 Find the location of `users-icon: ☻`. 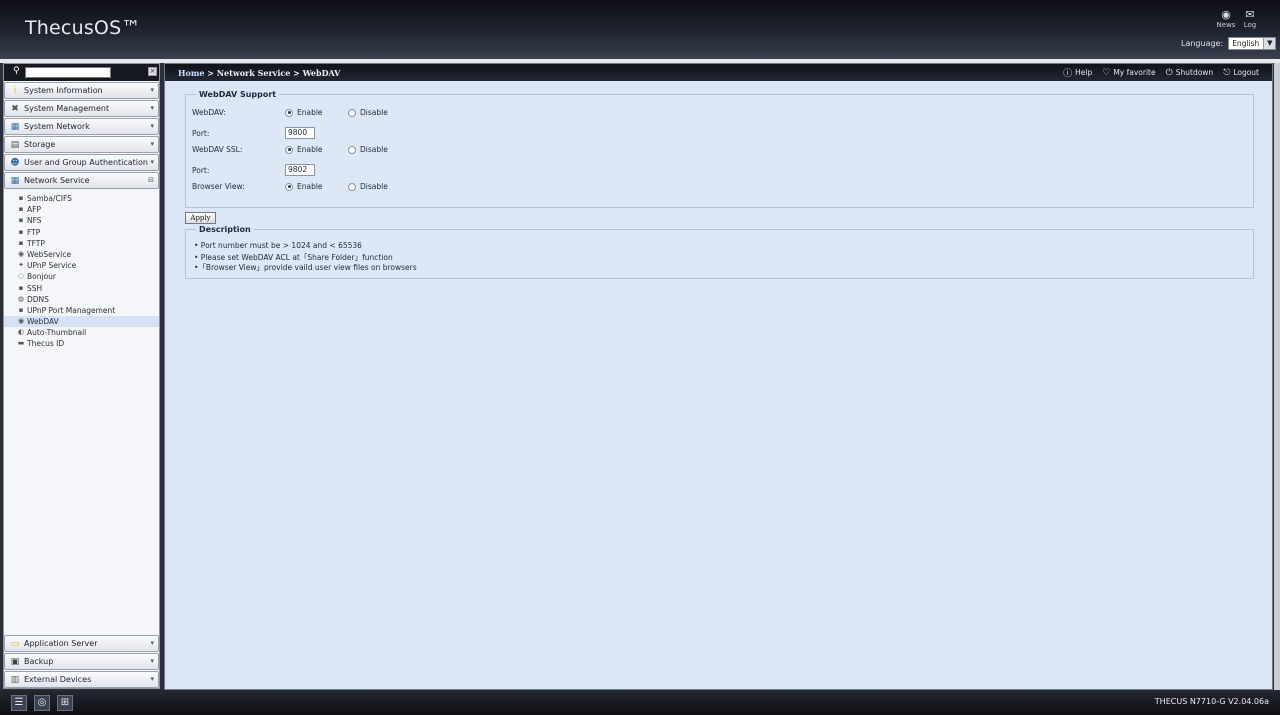

users-icon: ☻ is located at coordinates (15, 162).